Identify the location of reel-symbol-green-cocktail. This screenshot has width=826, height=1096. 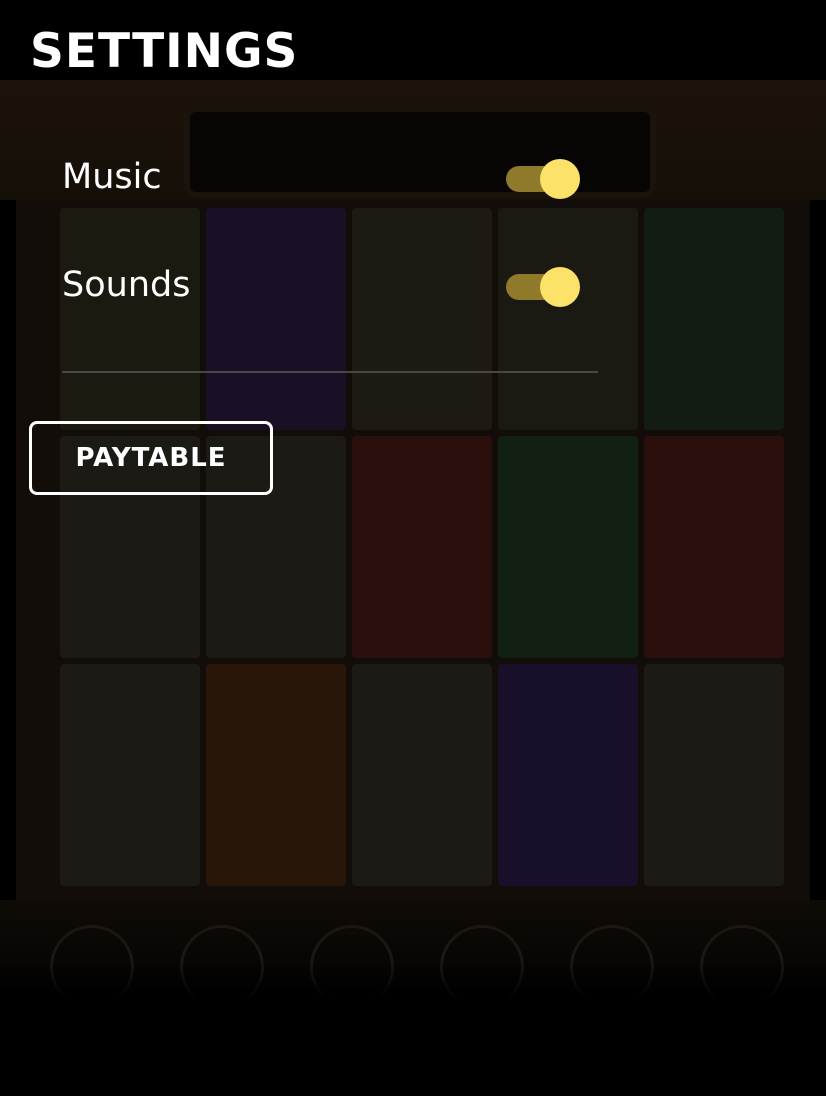
(130, 319).